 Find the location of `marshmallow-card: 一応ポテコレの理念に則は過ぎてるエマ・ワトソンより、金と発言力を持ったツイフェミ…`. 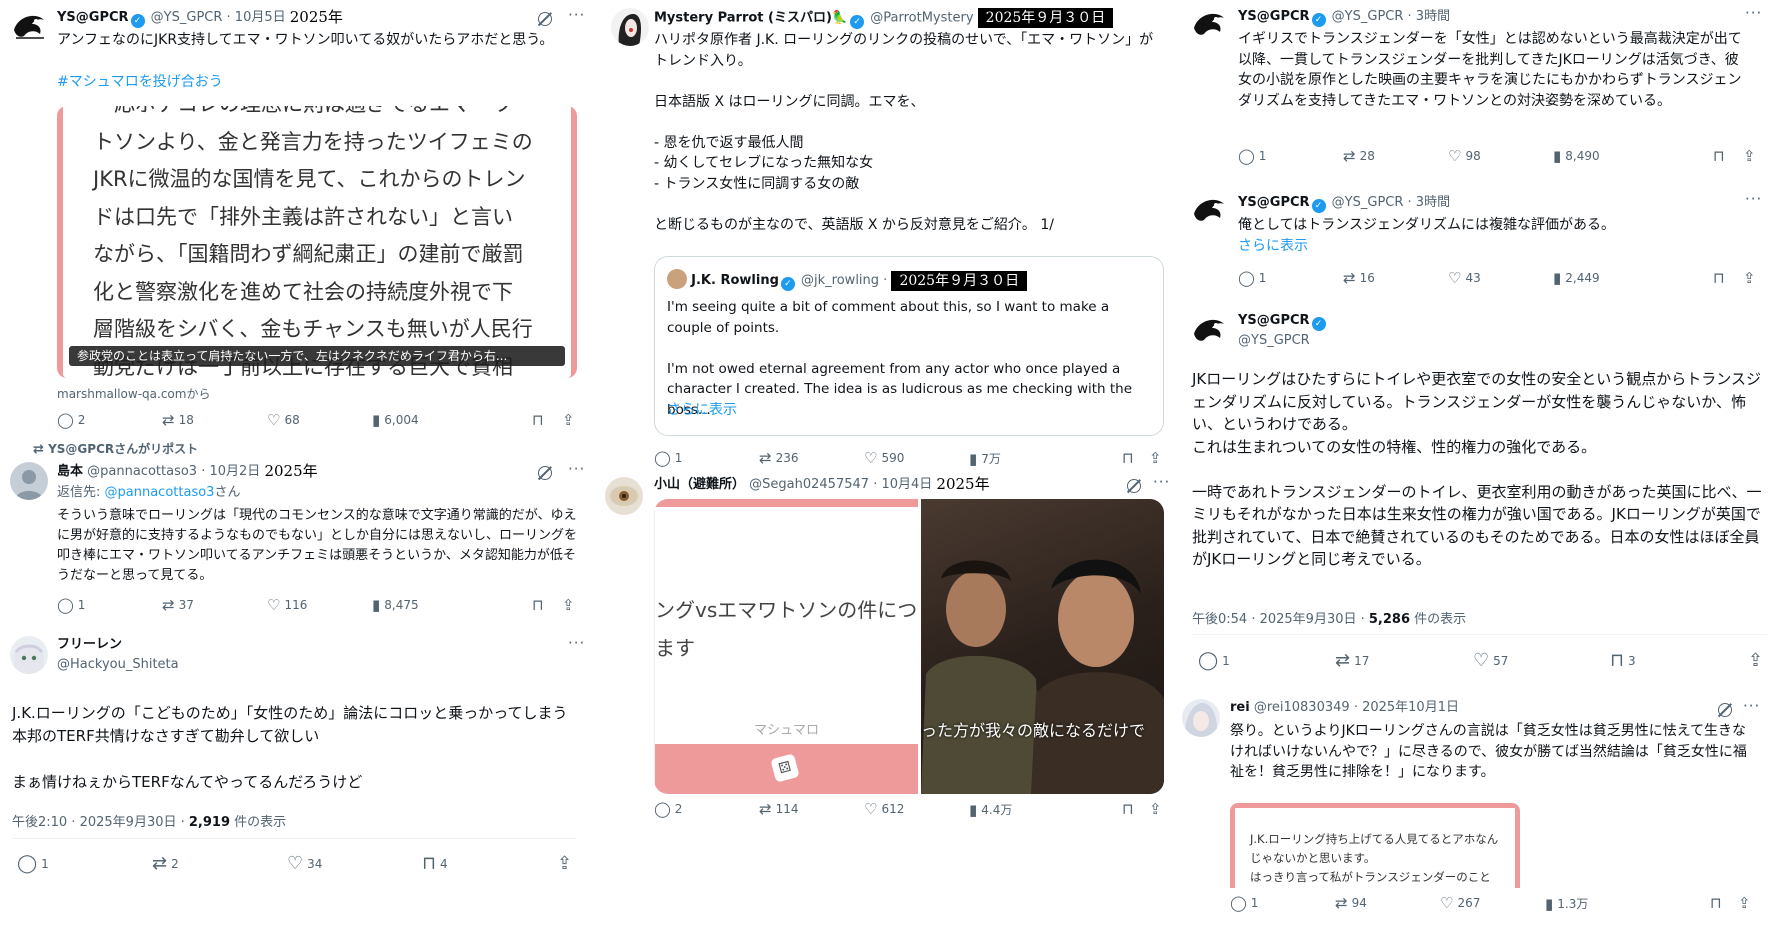

marshmallow-card: 一応ポテコレの理念に則は過ぎてるエマ・ワトソンより、金と発言力を持ったツイフェミ… is located at coordinates (317, 242).